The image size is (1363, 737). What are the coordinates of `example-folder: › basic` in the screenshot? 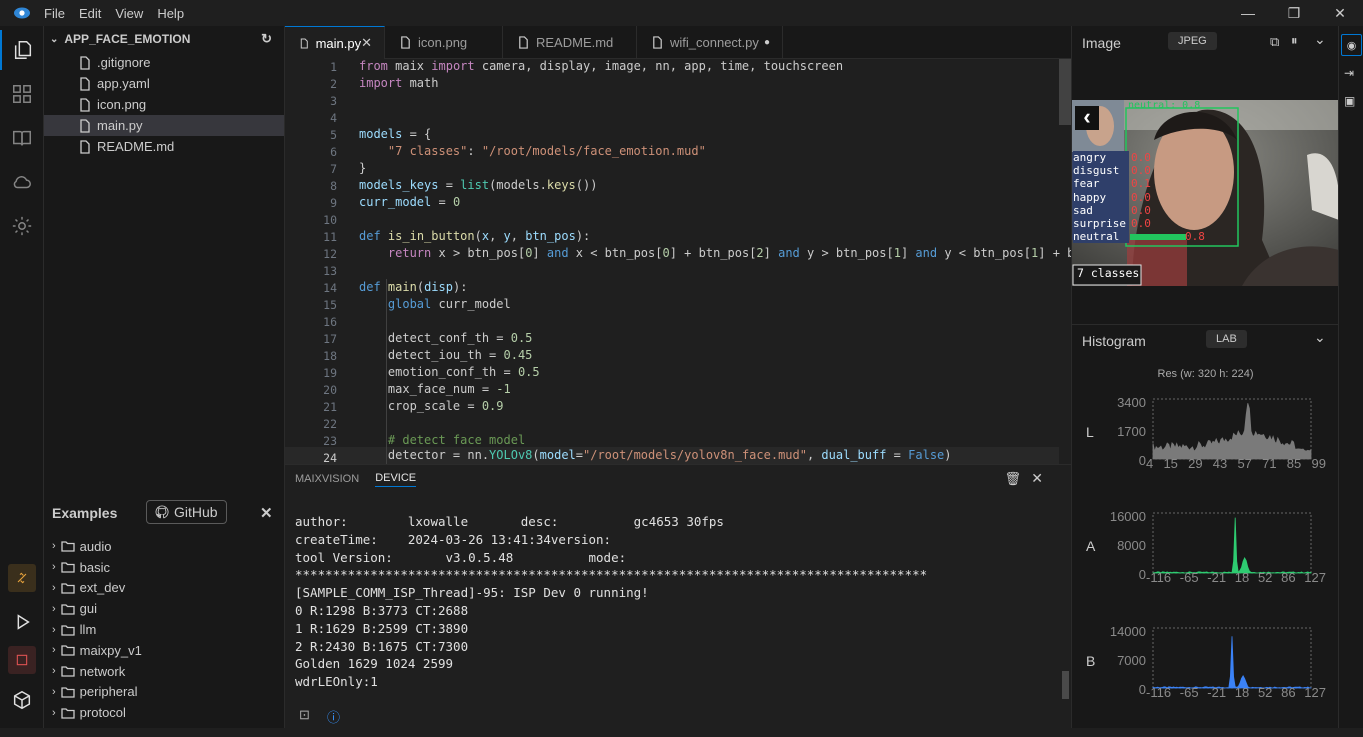 It's located at (164, 567).